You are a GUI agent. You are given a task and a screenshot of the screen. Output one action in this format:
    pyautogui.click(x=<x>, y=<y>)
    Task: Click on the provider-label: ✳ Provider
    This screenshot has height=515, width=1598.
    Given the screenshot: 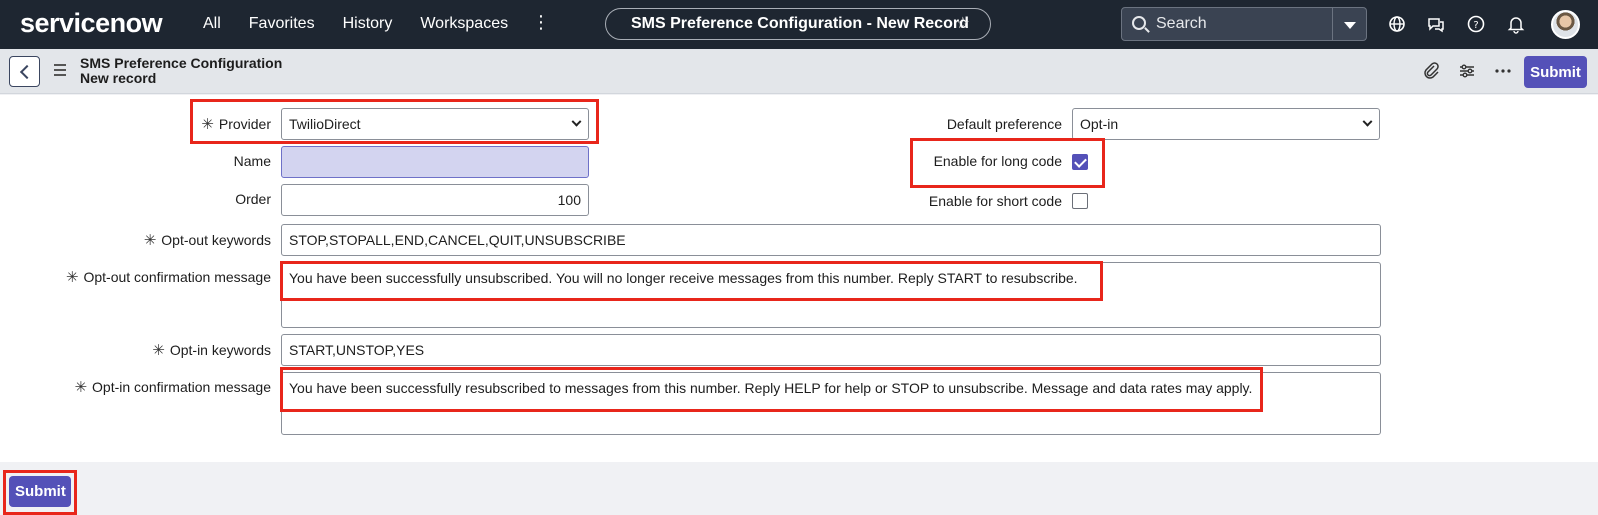 What is the action you would take?
    pyautogui.click(x=210, y=124)
    